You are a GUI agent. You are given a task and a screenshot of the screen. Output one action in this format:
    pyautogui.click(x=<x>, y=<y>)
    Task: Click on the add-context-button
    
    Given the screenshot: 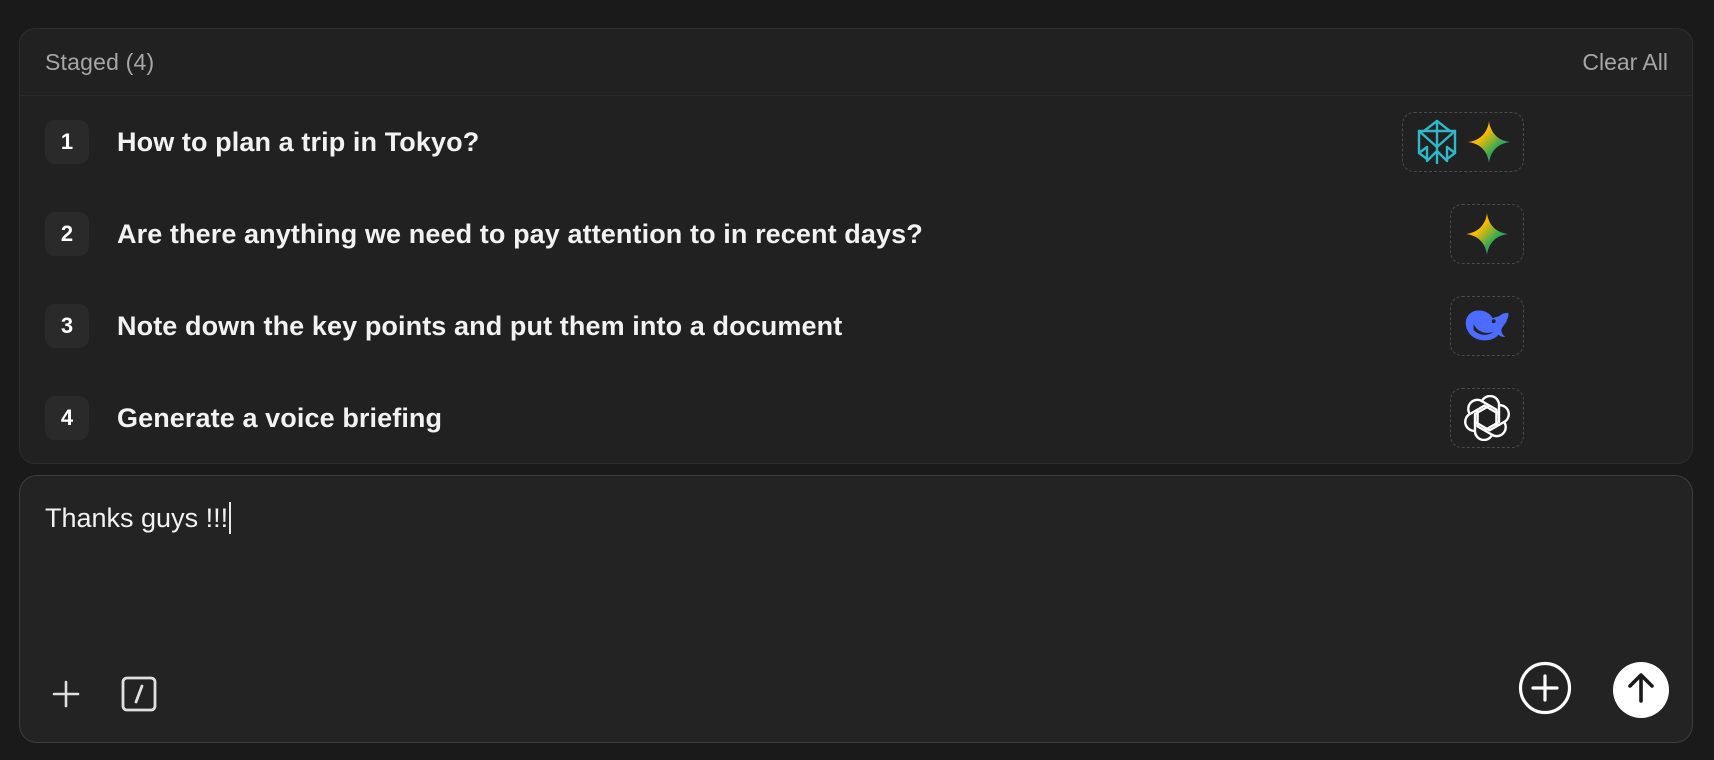 What is the action you would take?
    pyautogui.click(x=1545, y=690)
    